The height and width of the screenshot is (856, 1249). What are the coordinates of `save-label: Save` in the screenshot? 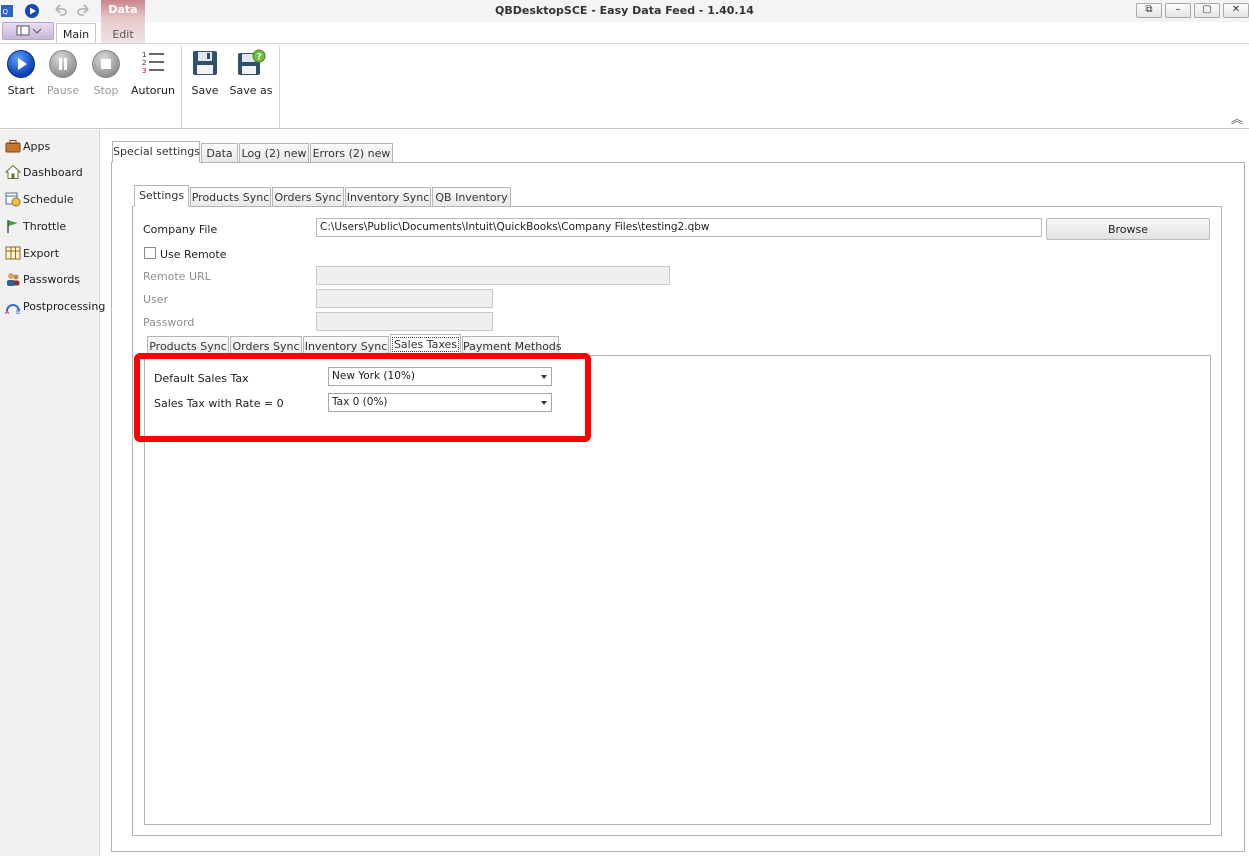 It's located at (205, 90).